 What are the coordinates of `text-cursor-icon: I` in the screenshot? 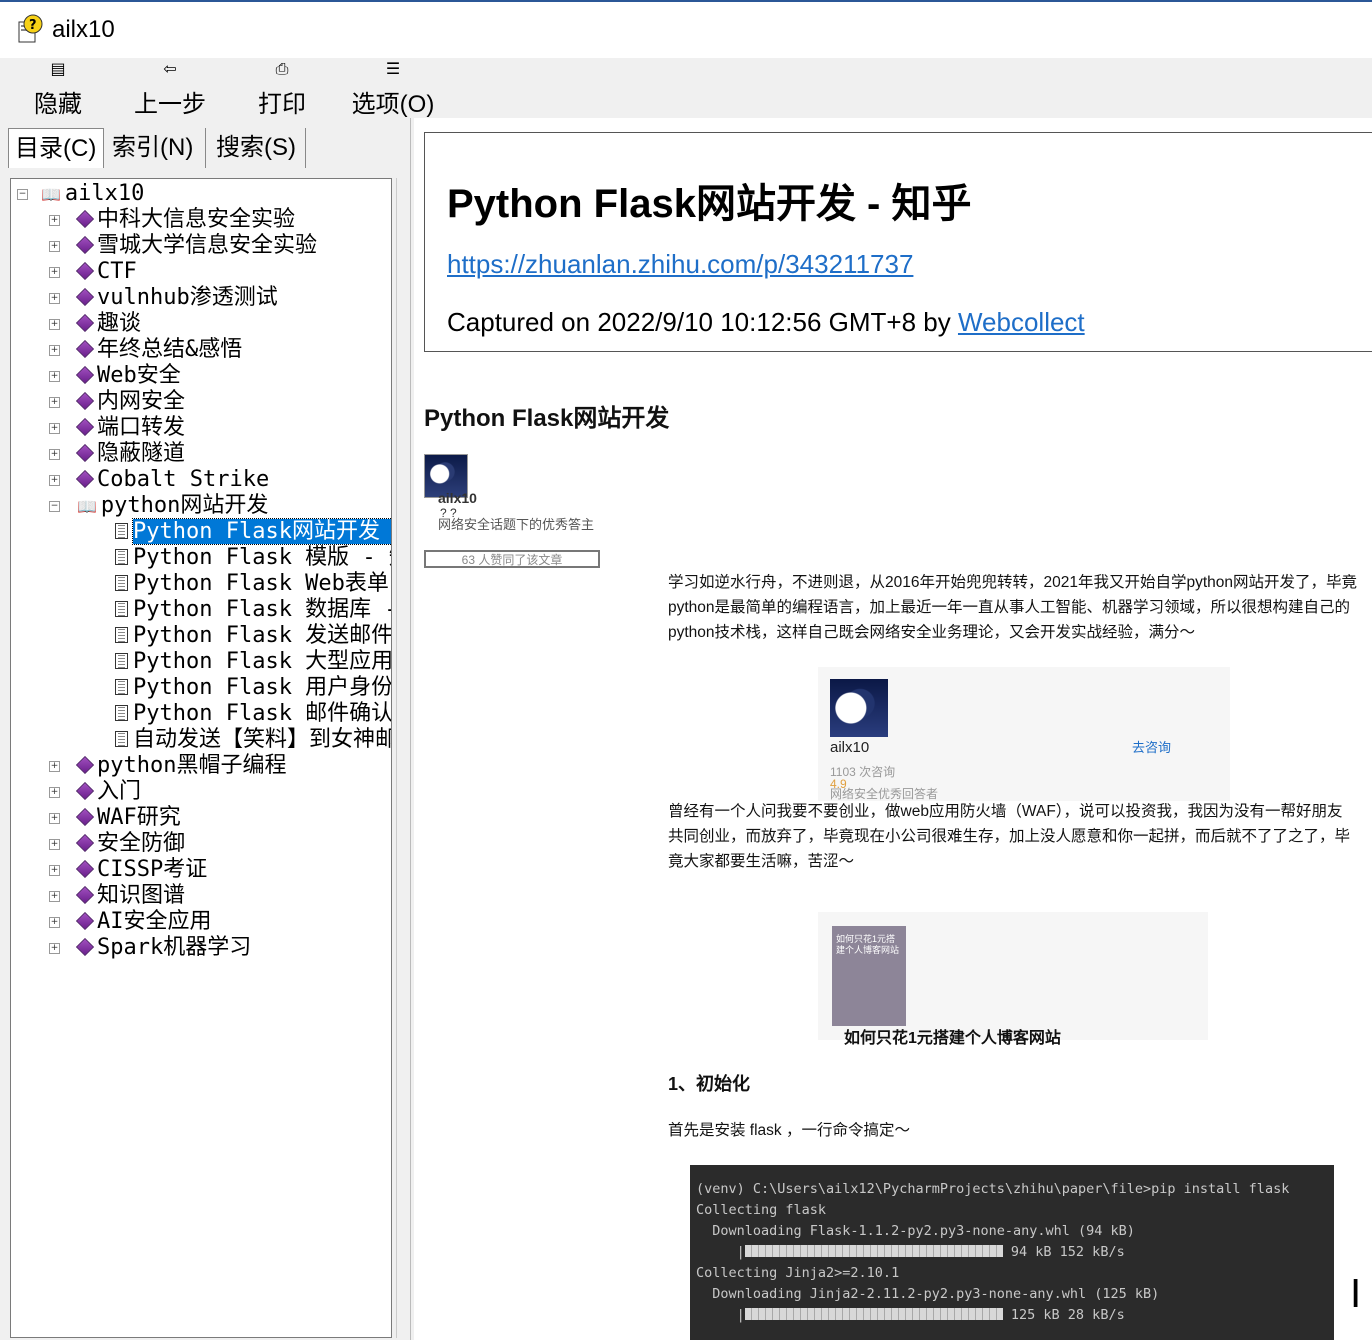 It's located at (1356, 1294).